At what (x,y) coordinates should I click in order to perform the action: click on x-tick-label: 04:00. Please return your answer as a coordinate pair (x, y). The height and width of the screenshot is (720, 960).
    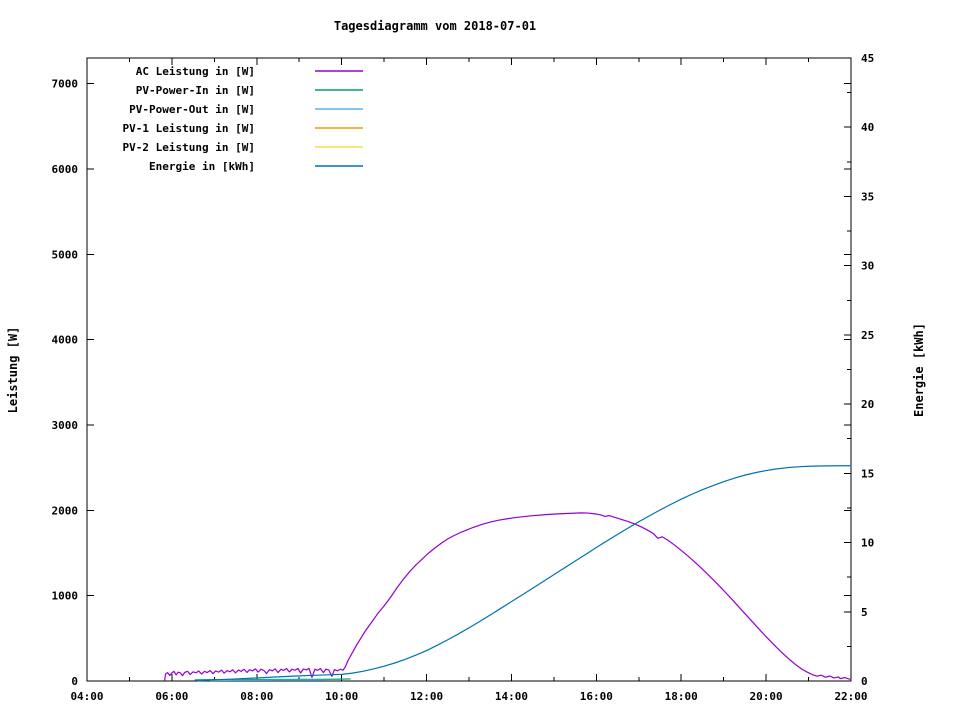
    Looking at the image, I should click on (86, 696).